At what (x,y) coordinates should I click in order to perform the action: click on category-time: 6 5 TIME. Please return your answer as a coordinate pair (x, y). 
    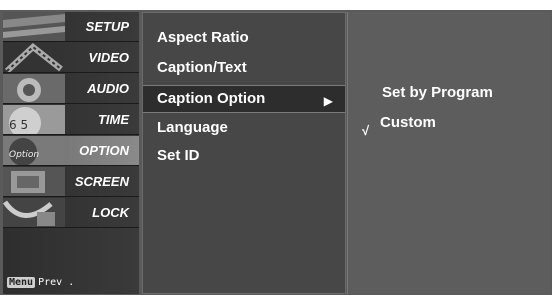
    Looking at the image, I should click on (71, 120).